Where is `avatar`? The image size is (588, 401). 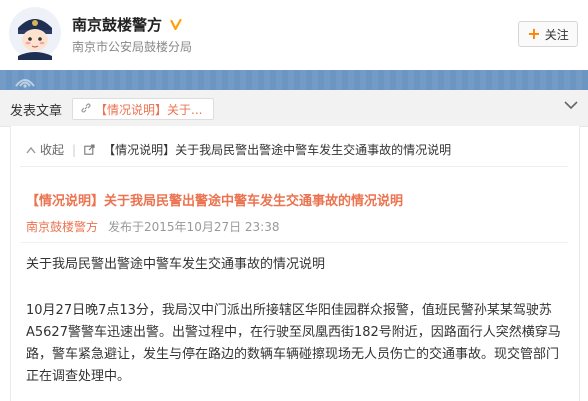 avatar is located at coordinates (35, 33).